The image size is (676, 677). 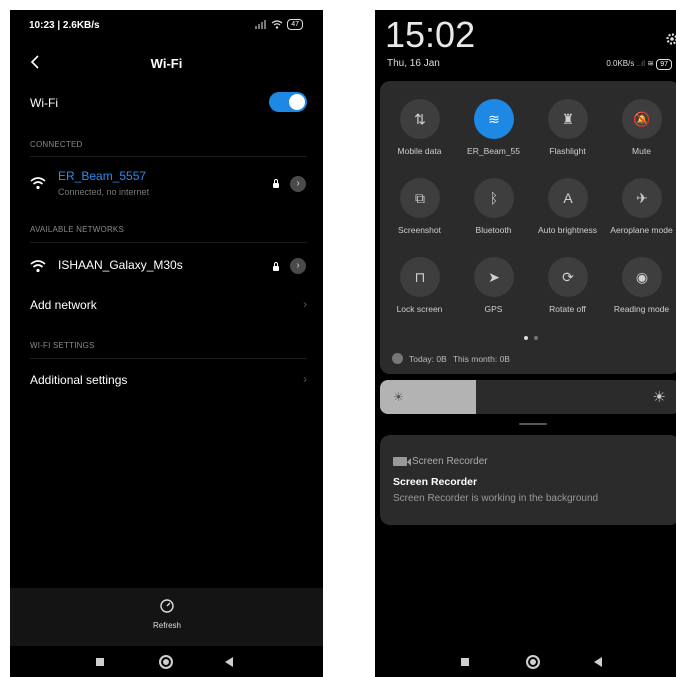 What do you see at coordinates (568, 277) in the screenshot?
I see `rotate-icon: ⟳` at bounding box center [568, 277].